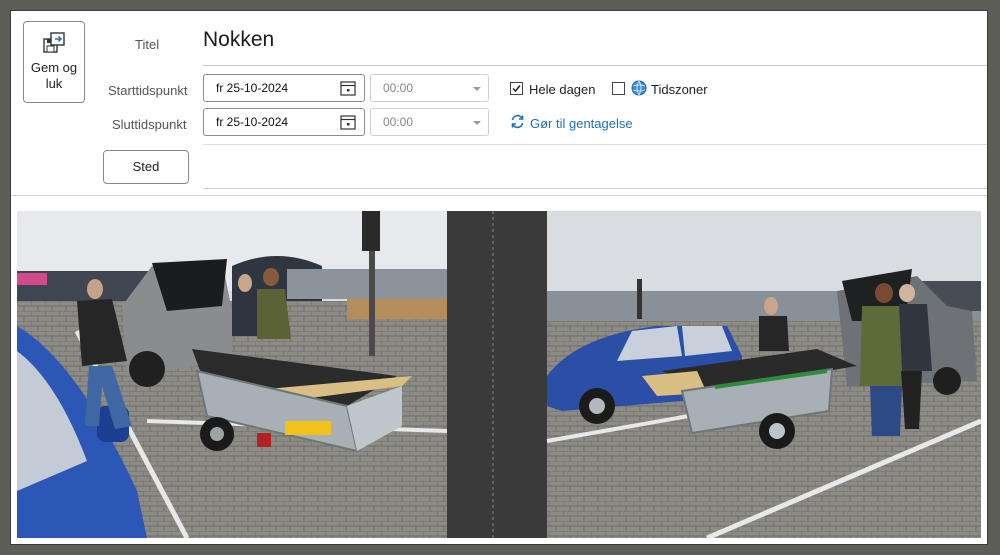  I want to click on form-divider, so click(499, 195).